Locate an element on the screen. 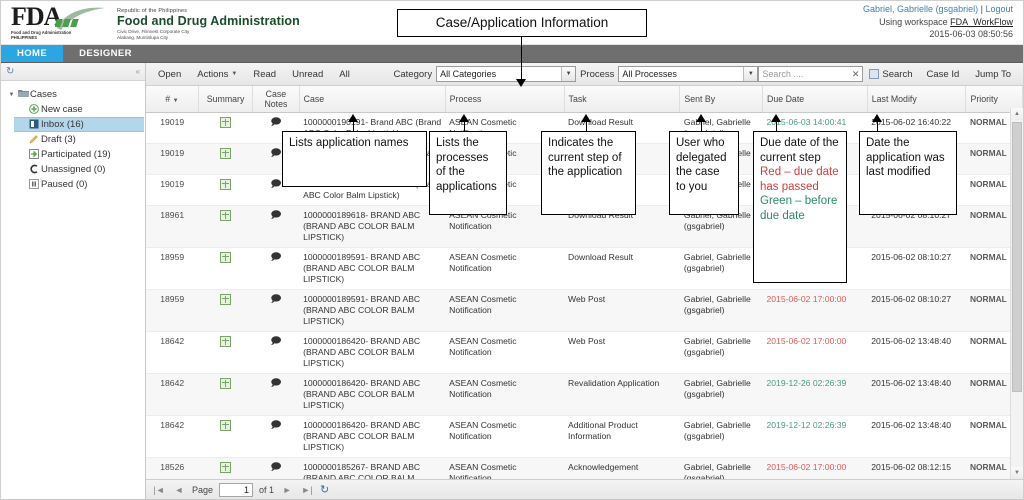 The height and width of the screenshot is (500, 1024). scroll-down-icon: ▼ is located at coordinates (1017, 473).